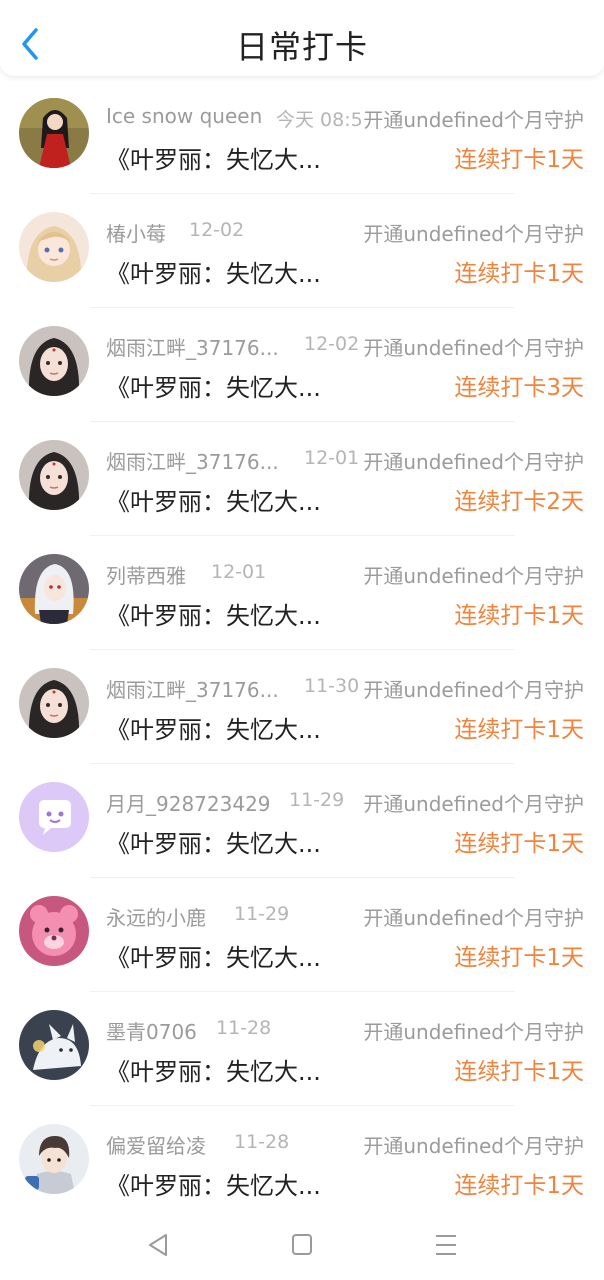  I want to click on user-name: 偏爱留给凌, so click(156, 1144).